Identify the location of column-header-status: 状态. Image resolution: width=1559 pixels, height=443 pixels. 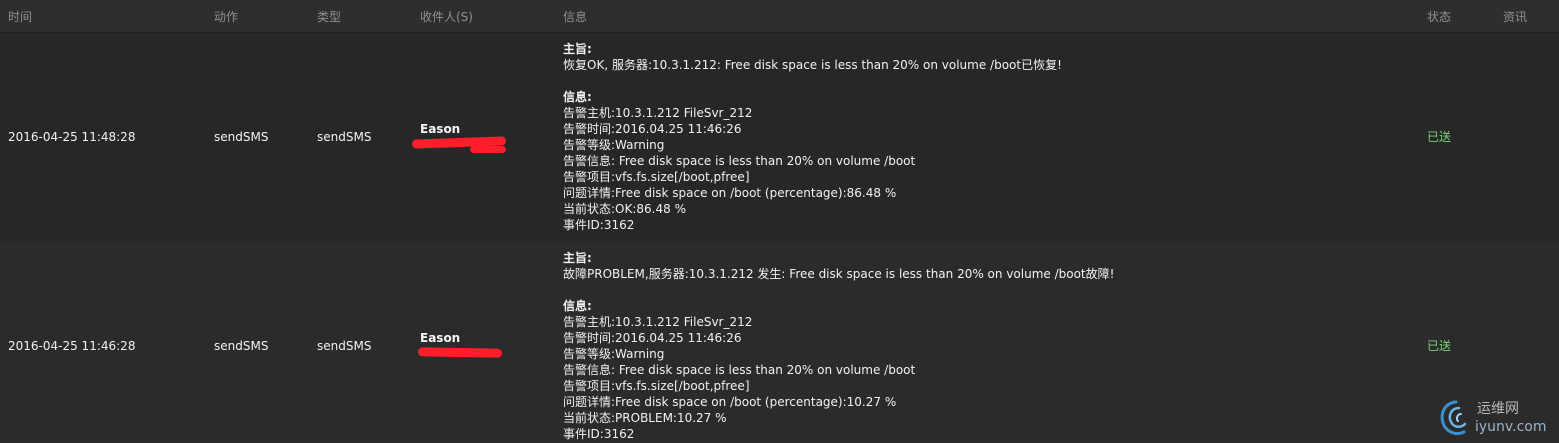
(1439, 17).